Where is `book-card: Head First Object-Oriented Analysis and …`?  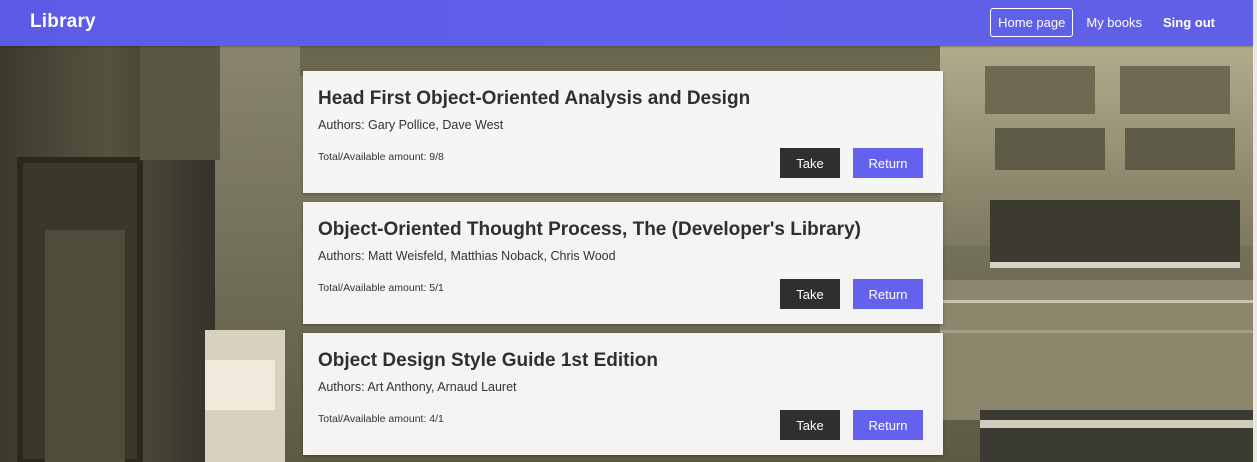 book-card: Head First Object-Oriented Analysis and … is located at coordinates (623, 132).